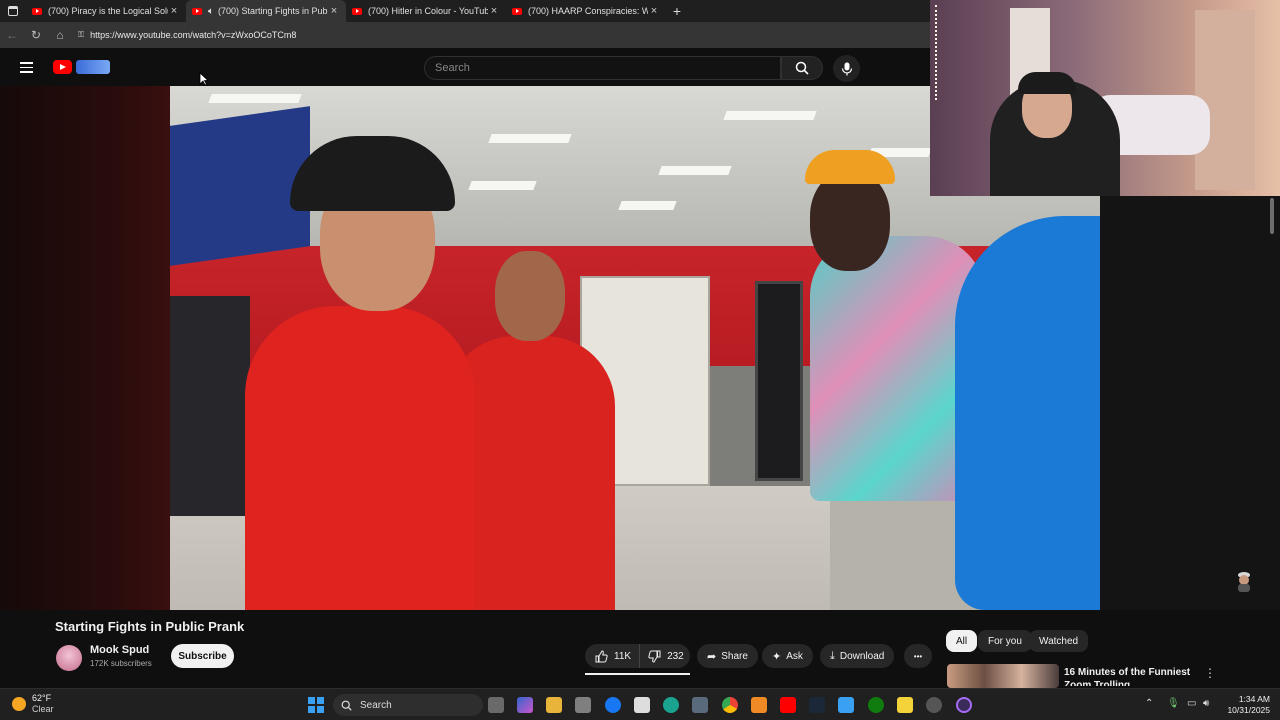 This screenshot has width=1280, height=720. I want to click on like-ratio-bar, so click(637, 674).